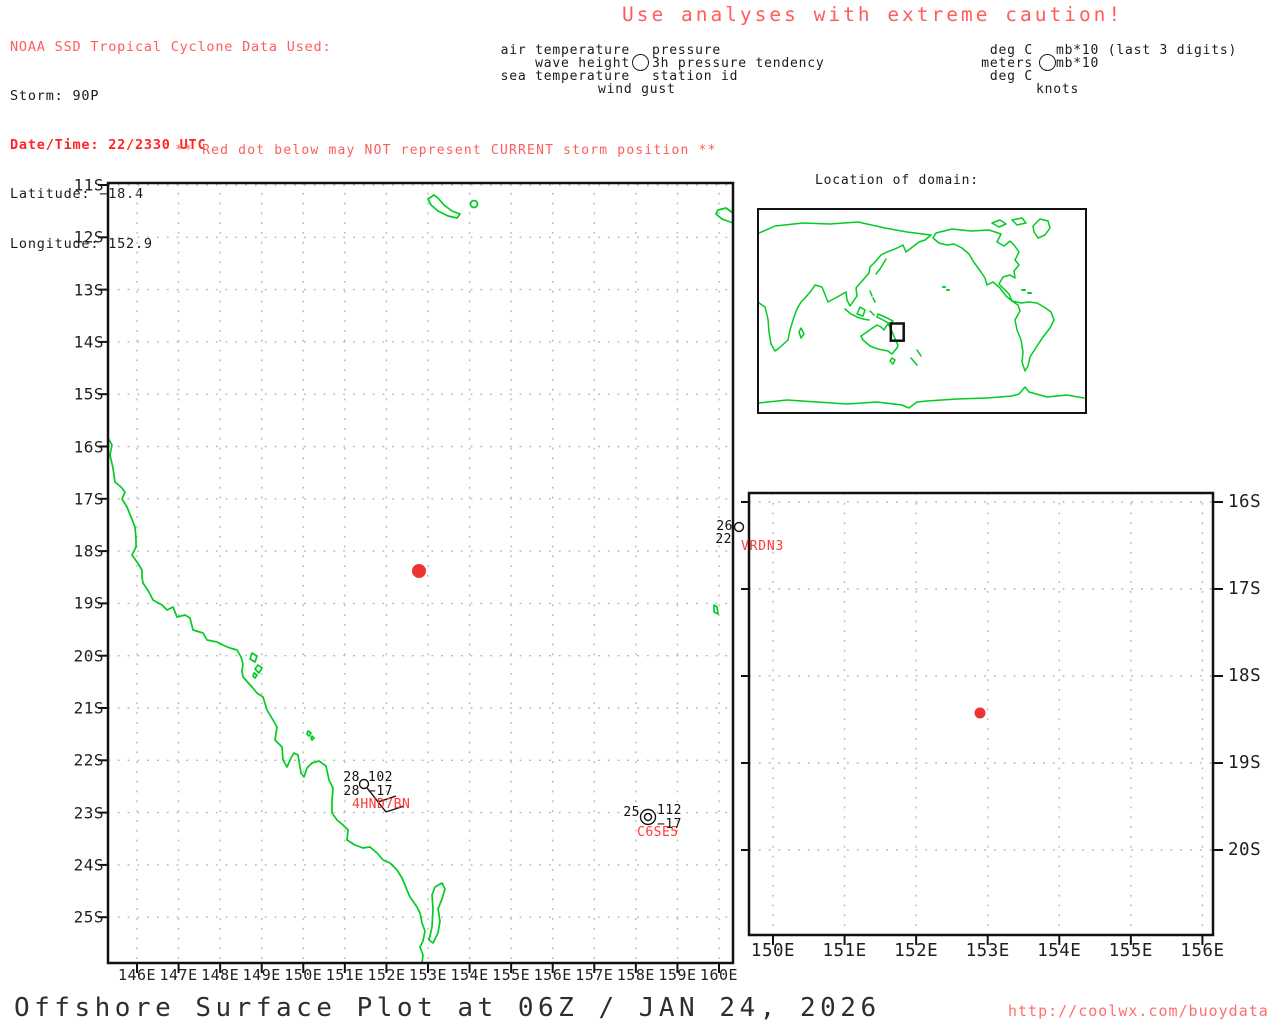 The width and height of the screenshot is (1280, 1024). What do you see at coordinates (88, 551) in the screenshot?
I see `lat-label: 18S` at bounding box center [88, 551].